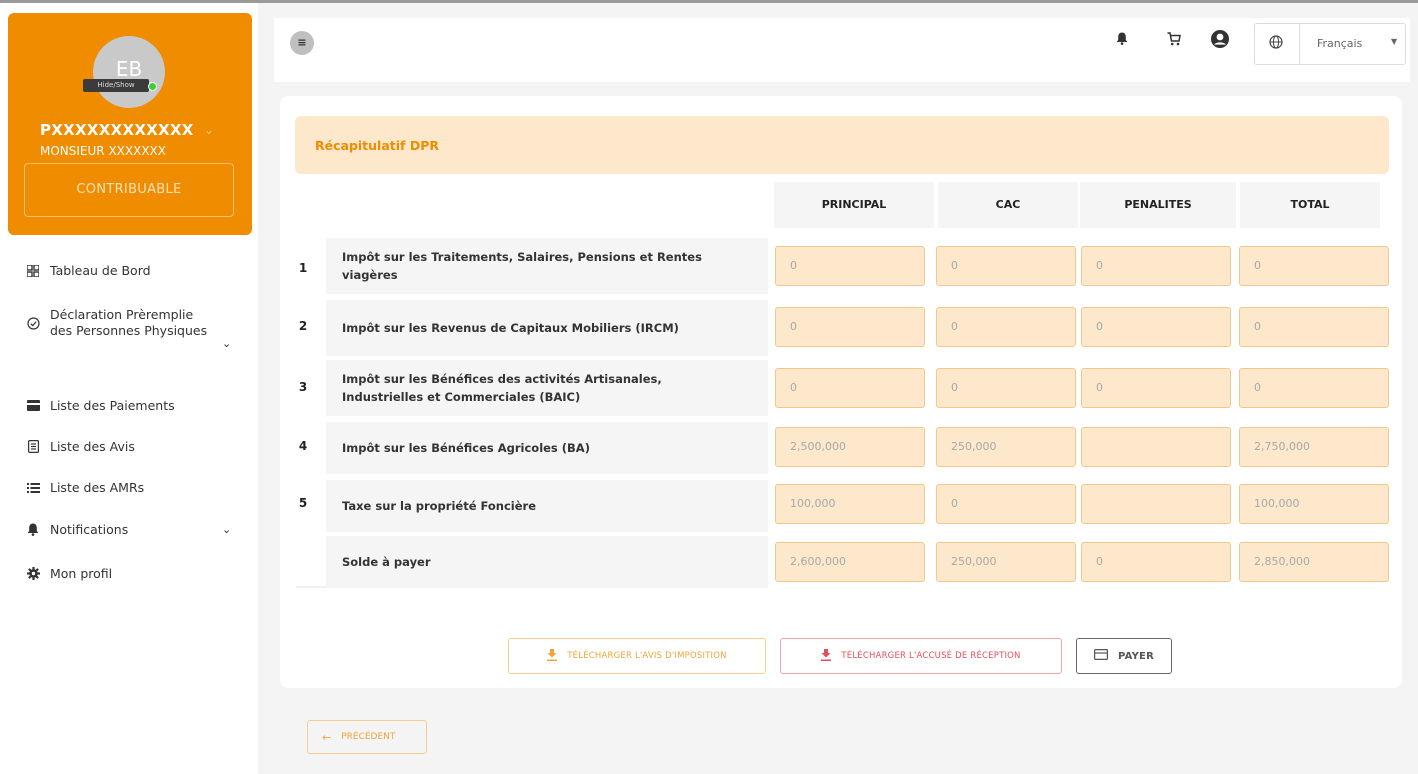  Describe the element at coordinates (842, 145) in the screenshot. I see `summary-header: Récapitulatif DPR` at that location.